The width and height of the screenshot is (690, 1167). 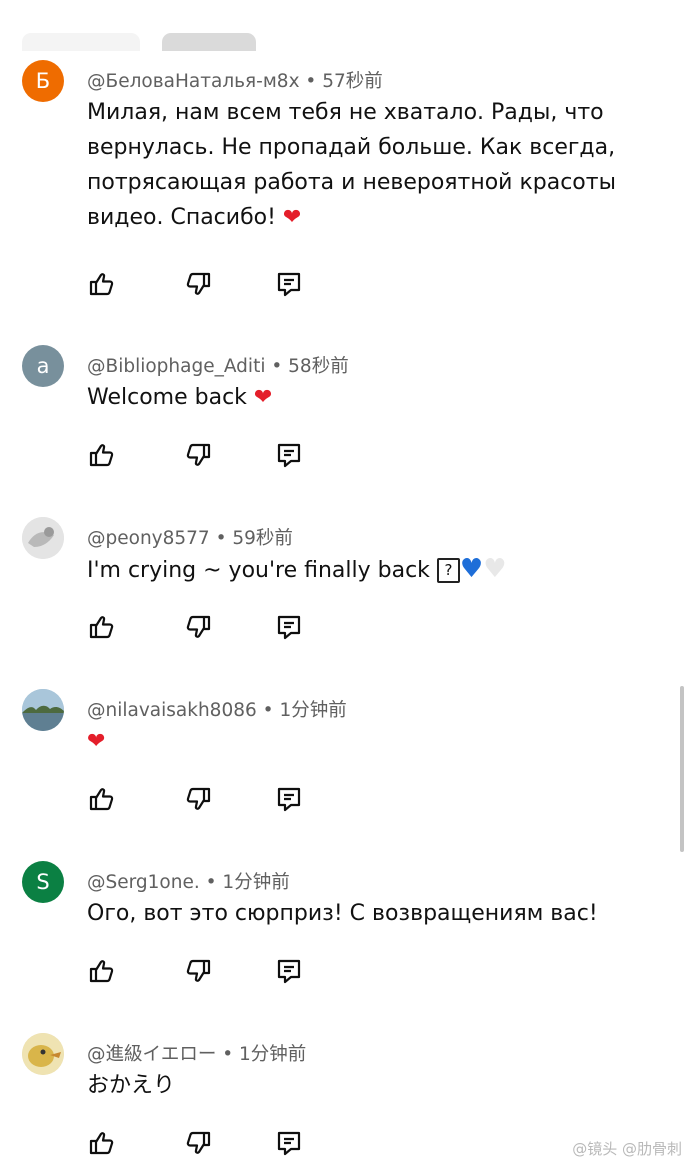 What do you see at coordinates (170, 397) in the screenshot?
I see `comment-text-body: Welcome back` at bounding box center [170, 397].